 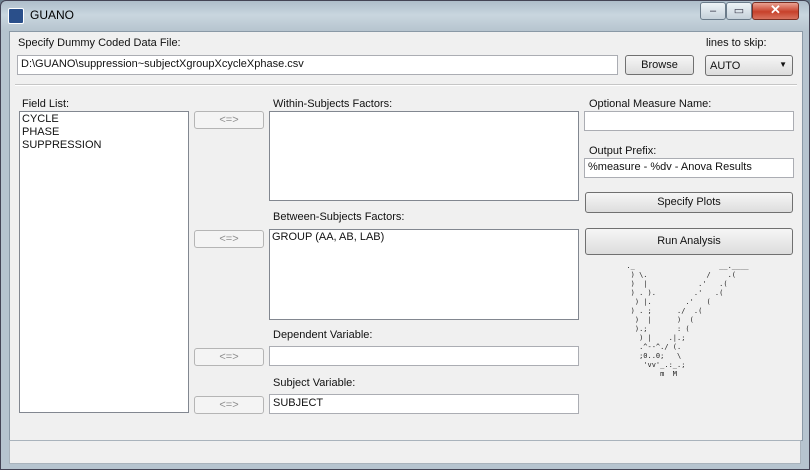 I want to click on app-icon, so click(x=16, y=16).